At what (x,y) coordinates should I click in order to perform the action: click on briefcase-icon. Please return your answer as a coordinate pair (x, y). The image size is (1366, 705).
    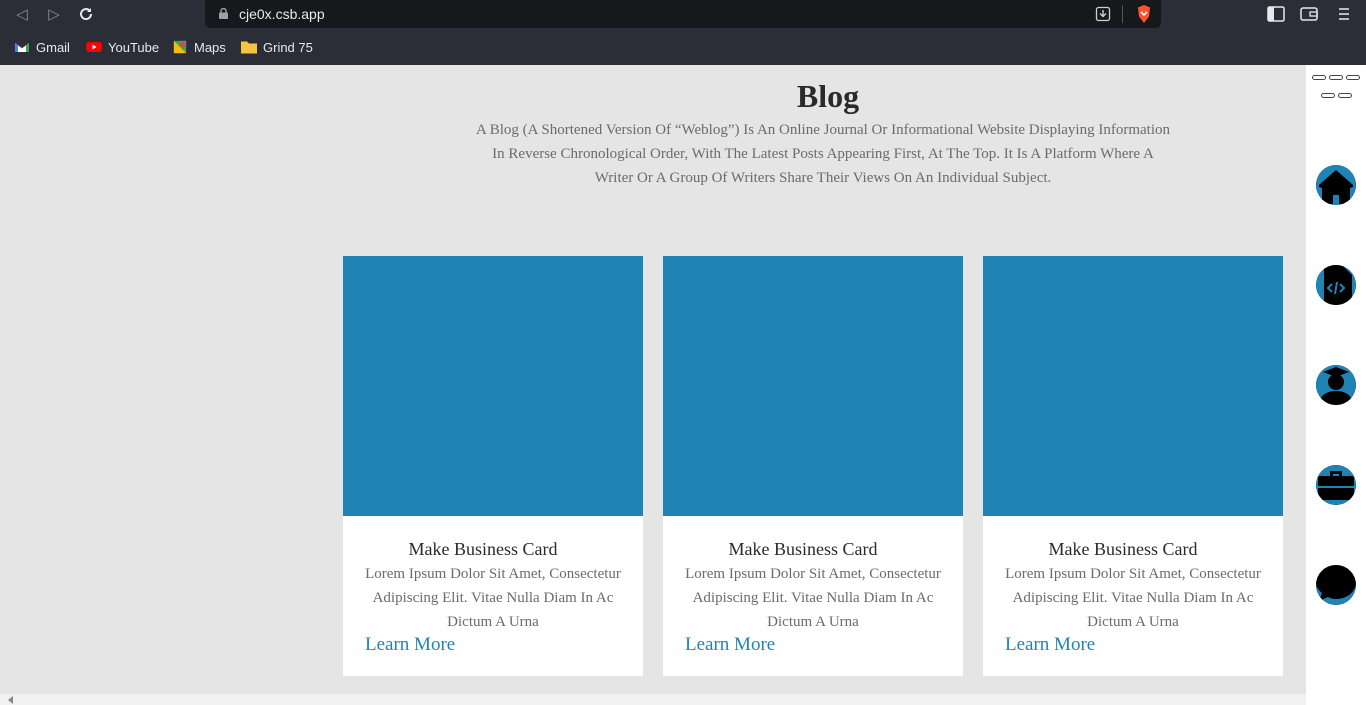
    Looking at the image, I should click on (1336, 485).